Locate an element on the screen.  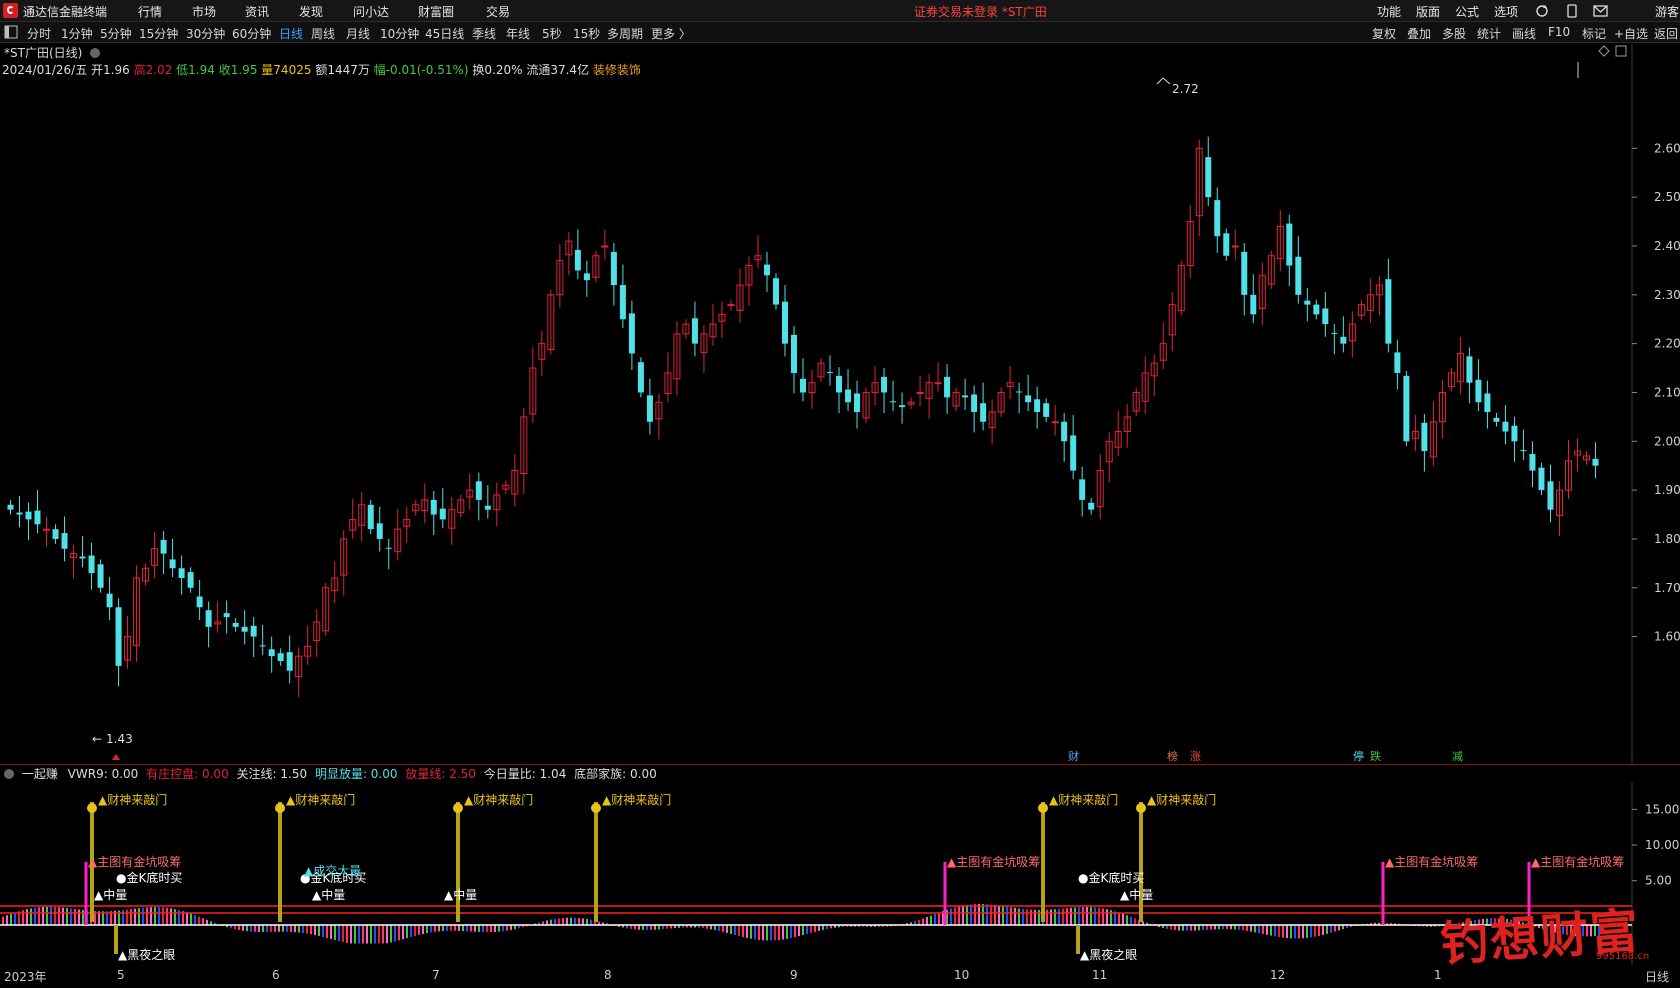
btn-f10: F10 is located at coordinates (1559, 32).